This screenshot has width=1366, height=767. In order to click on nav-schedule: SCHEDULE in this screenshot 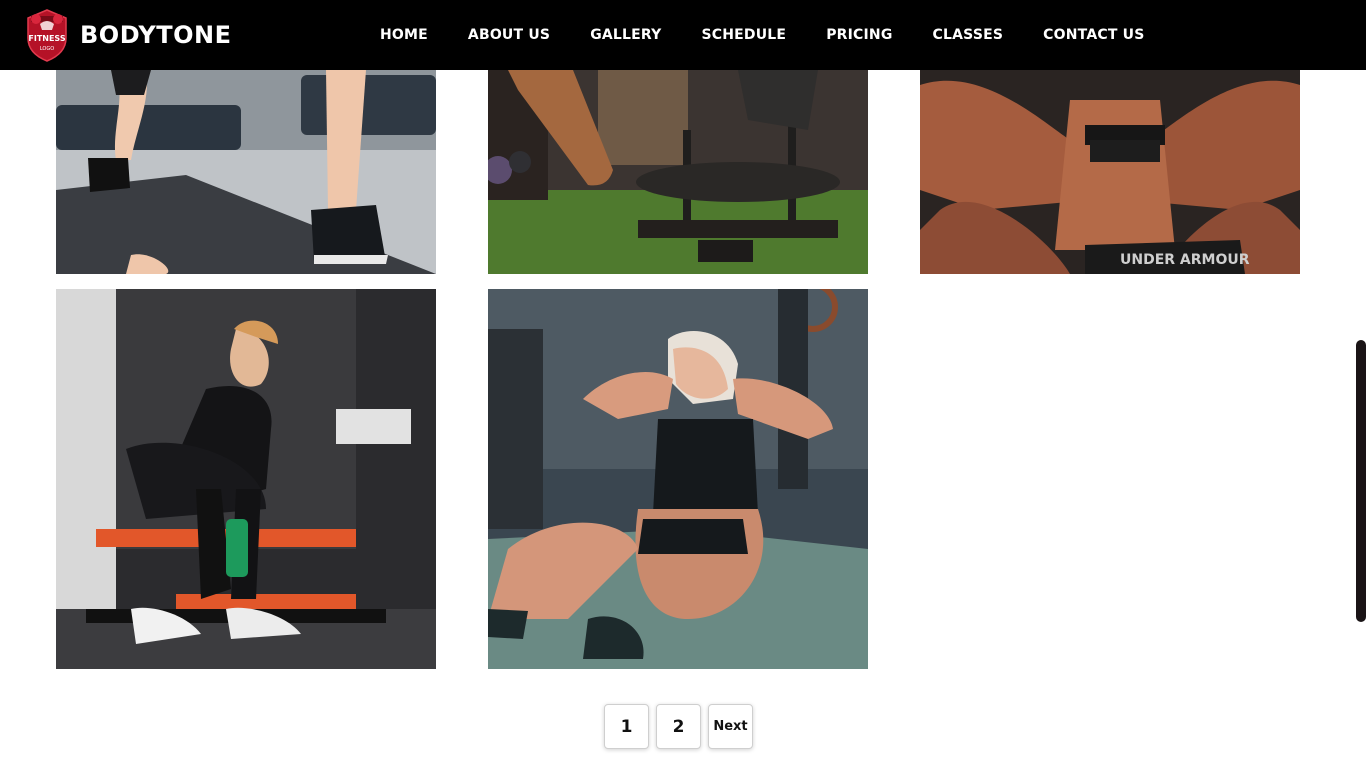, I will do `click(743, 35)`.